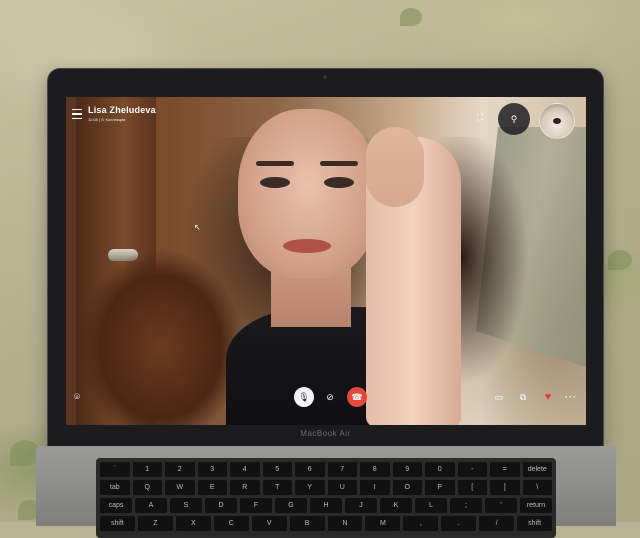 The image size is (640, 538). Describe the element at coordinates (501, 505) in the screenshot. I see `keyboard-key: '` at that location.